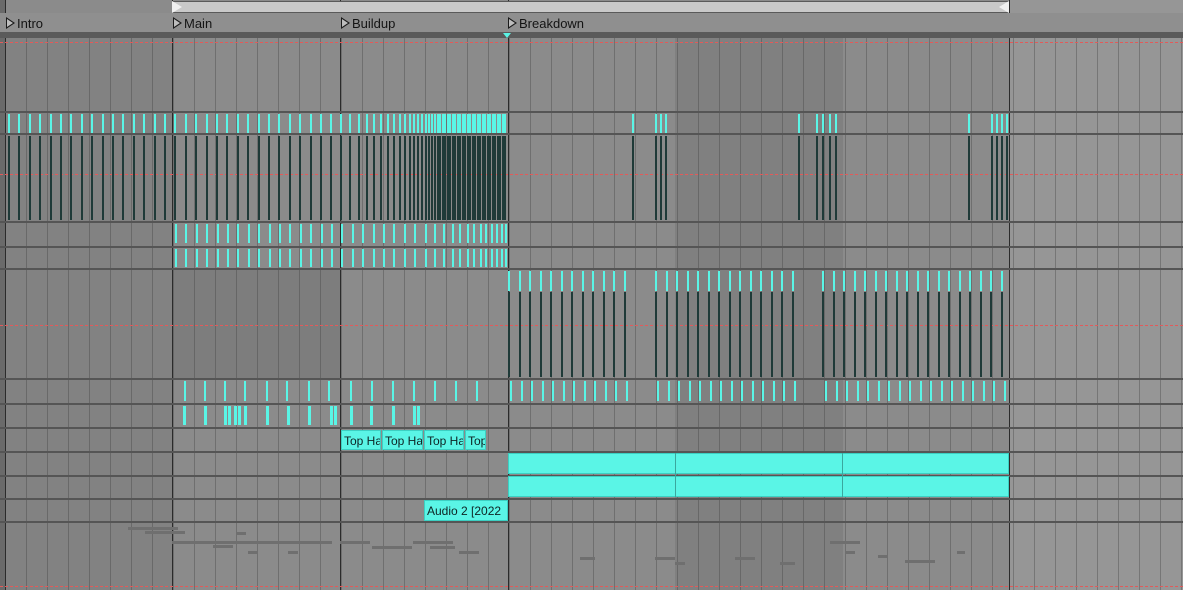 This screenshot has width=1183, height=590. Describe the element at coordinates (177, 7) in the screenshot. I see `loop-start-marker` at that location.